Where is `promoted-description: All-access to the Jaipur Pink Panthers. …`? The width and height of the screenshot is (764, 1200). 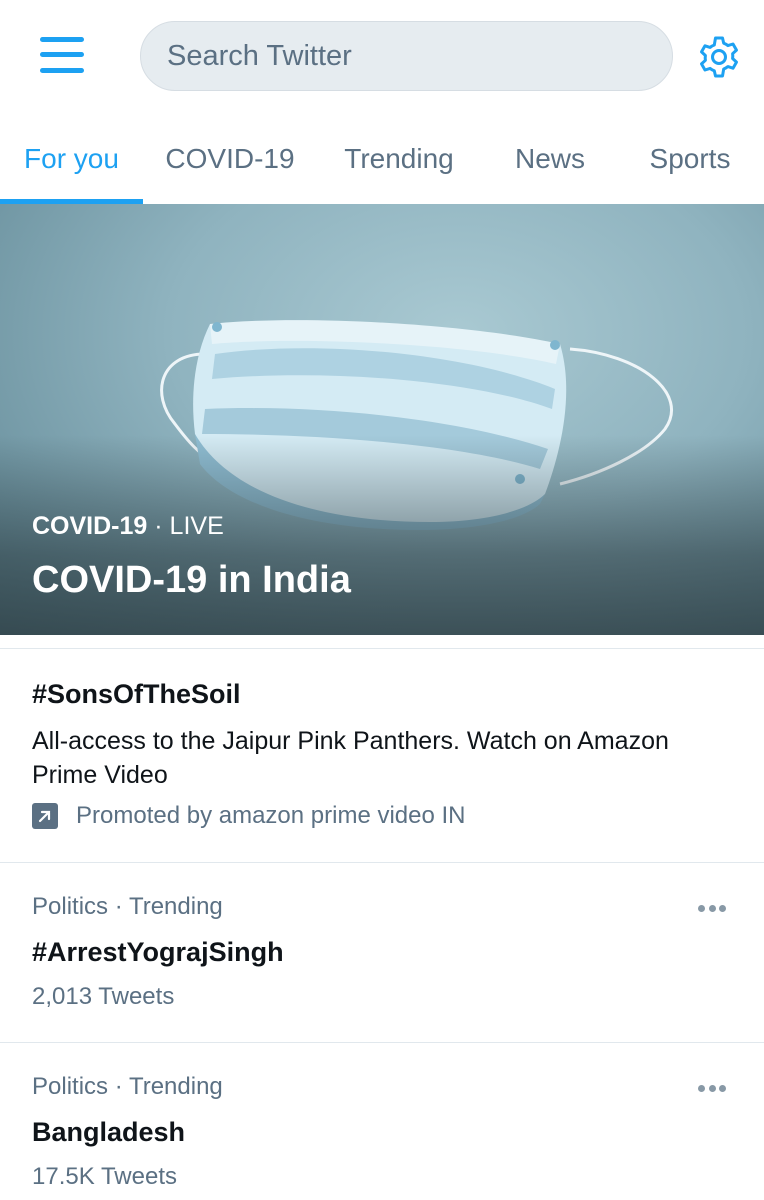 promoted-description: All-access to the Jaipur Pink Panthers. … is located at coordinates (350, 758).